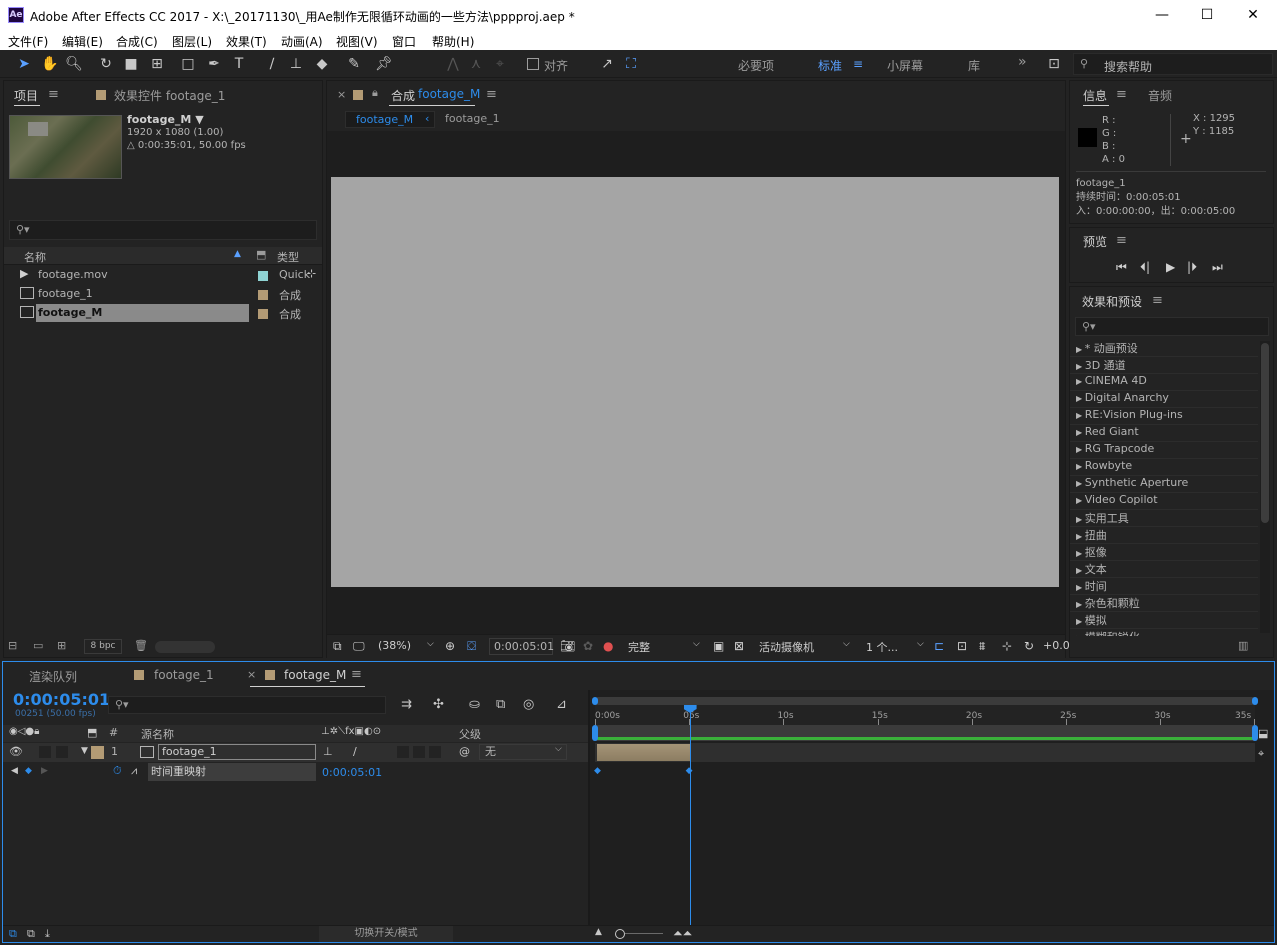  What do you see at coordinates (1263, 733) in the screenshot?
I see `comp-marker-bin-icon: ⬓` at bounding box center [1263, 733].